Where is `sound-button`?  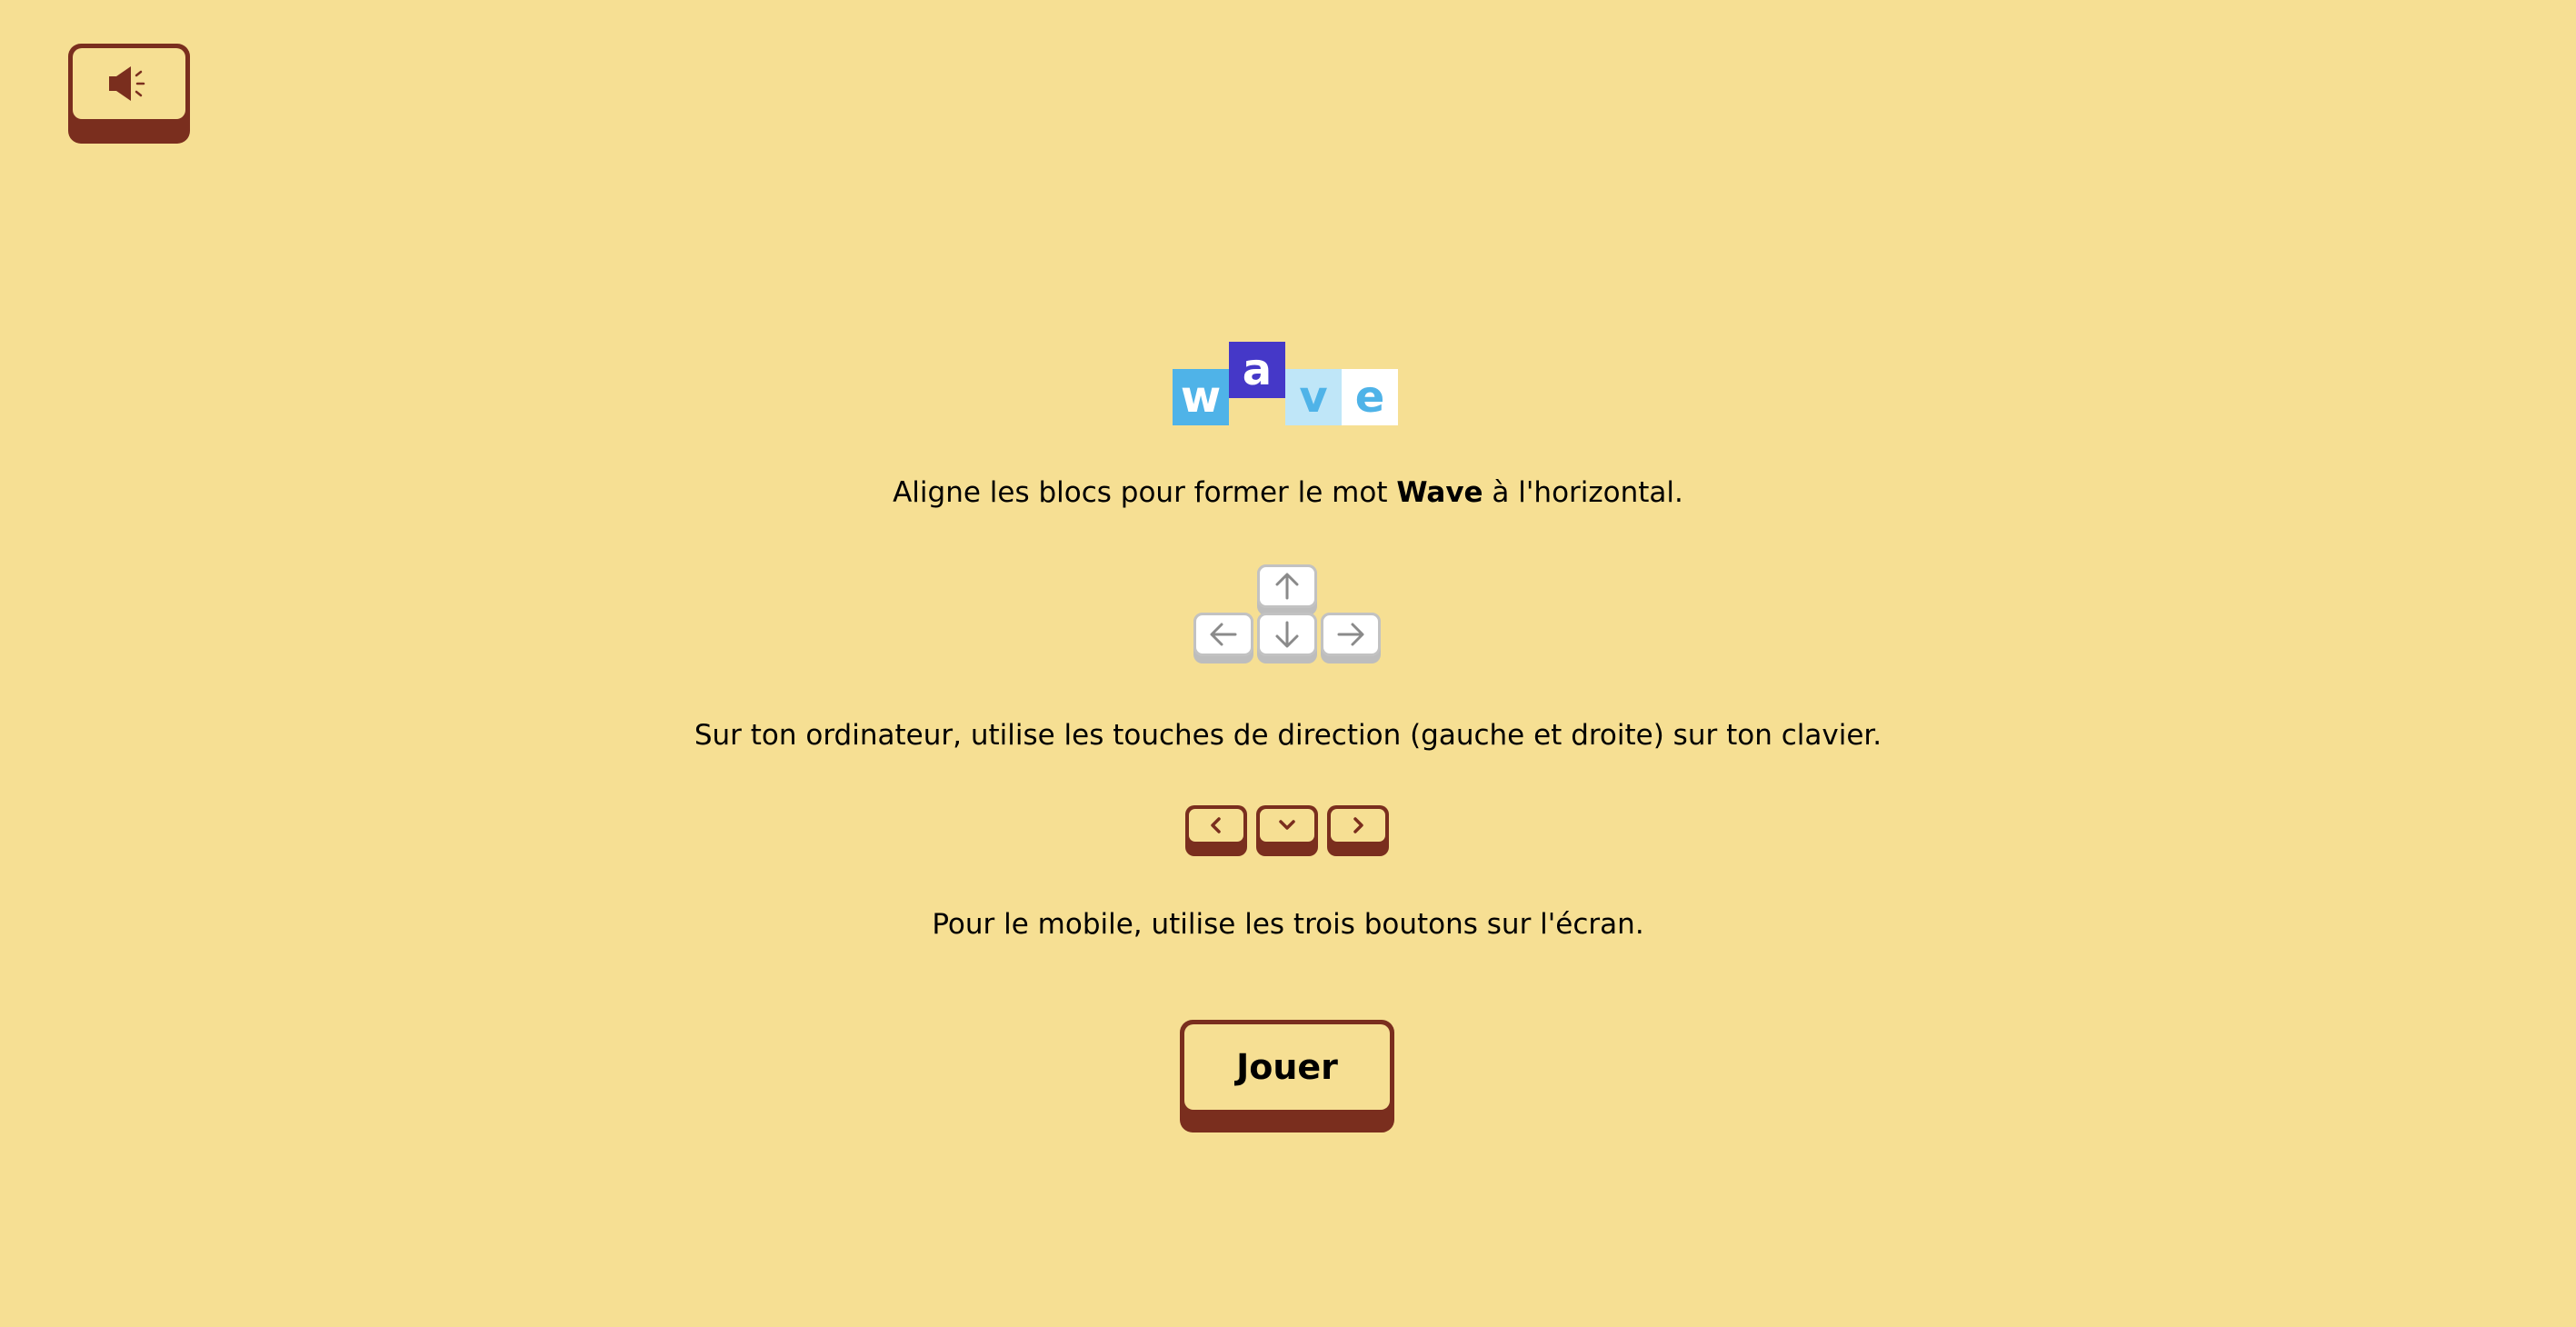
sound-button is located at coordinates (129, 94).